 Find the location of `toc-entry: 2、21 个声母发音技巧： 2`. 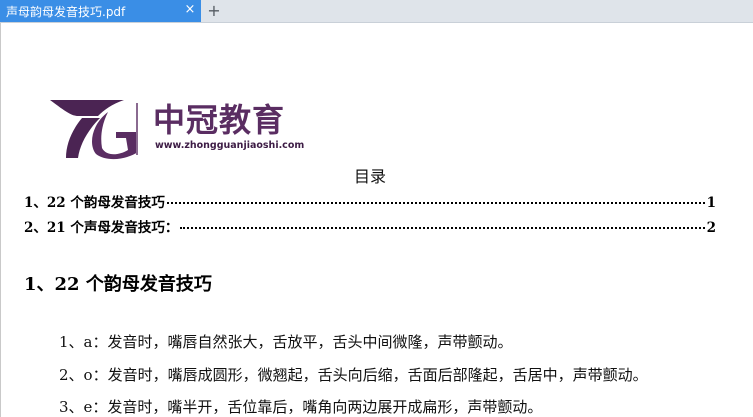

toc-entry: 2、21 个声母发音技巧： 2 is located at coordinates (370, 226).